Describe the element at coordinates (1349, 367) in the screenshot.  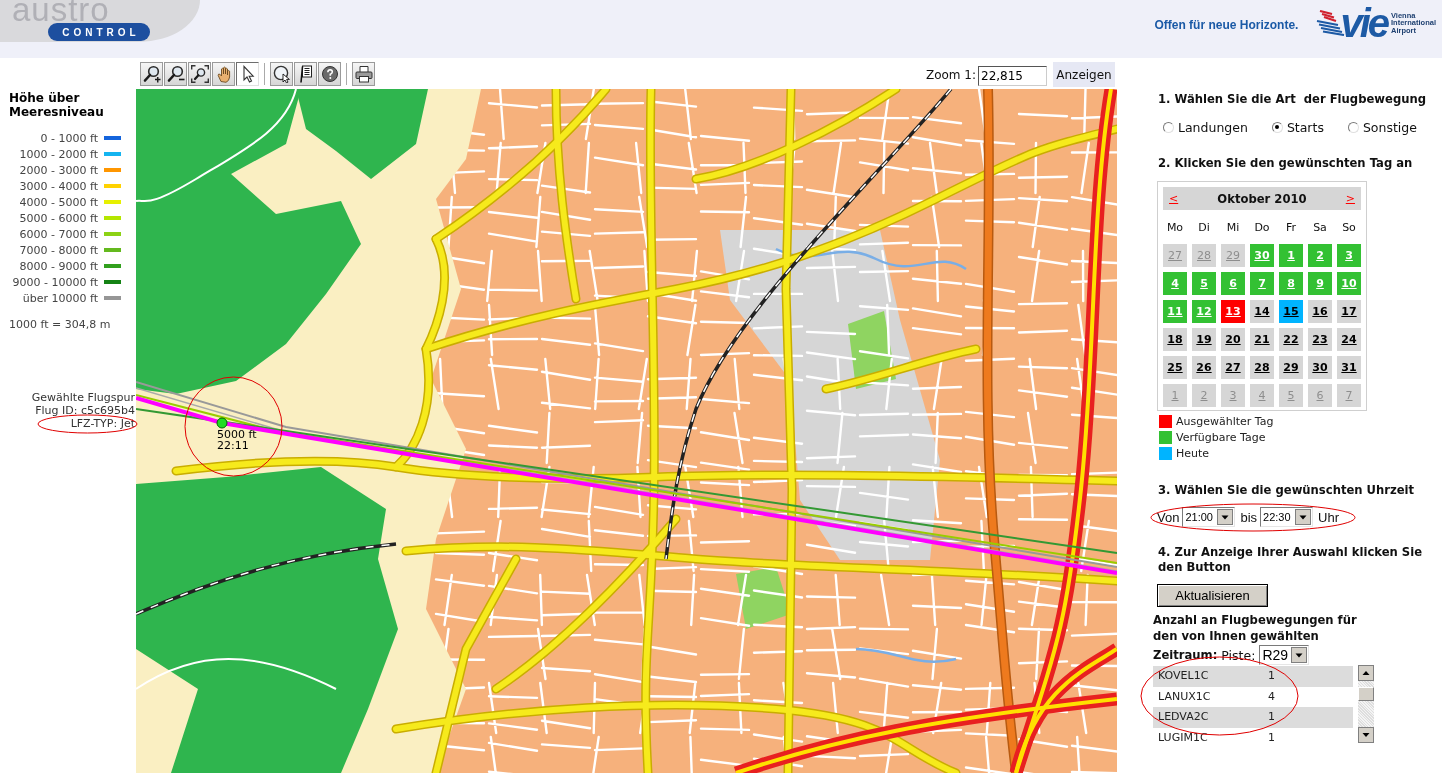
I see `calendar-day: 31` at that location.